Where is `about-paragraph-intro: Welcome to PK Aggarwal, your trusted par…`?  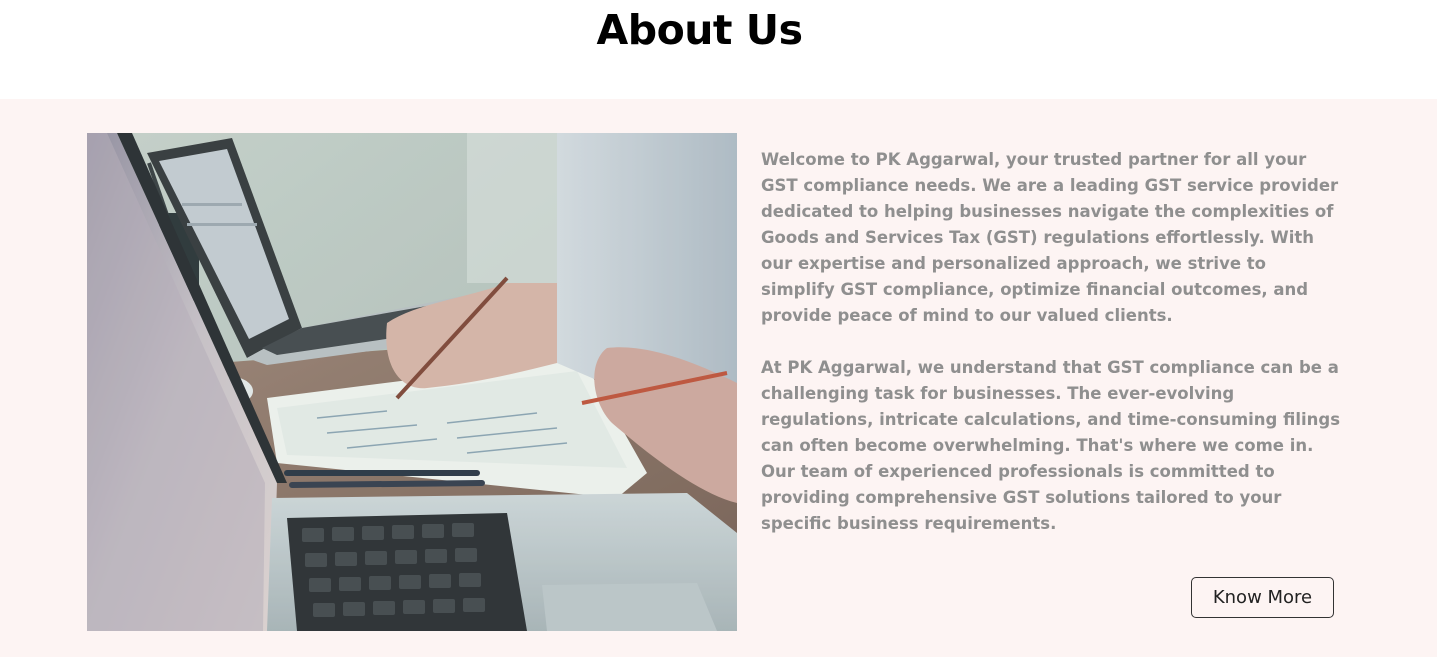
about-paragraph-intro: Welcome to PK Aggarwal, your trusted par… is located at coordinates (1050, 237).